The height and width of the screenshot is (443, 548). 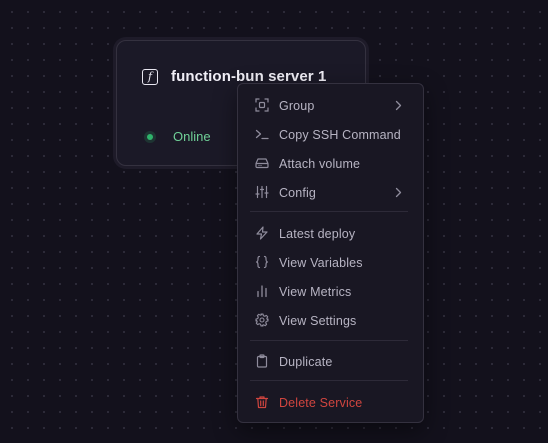 What do you see at coordinates (262, 402) in the screenshot?
I see `trash-icon` at bounding box center [262, 402].